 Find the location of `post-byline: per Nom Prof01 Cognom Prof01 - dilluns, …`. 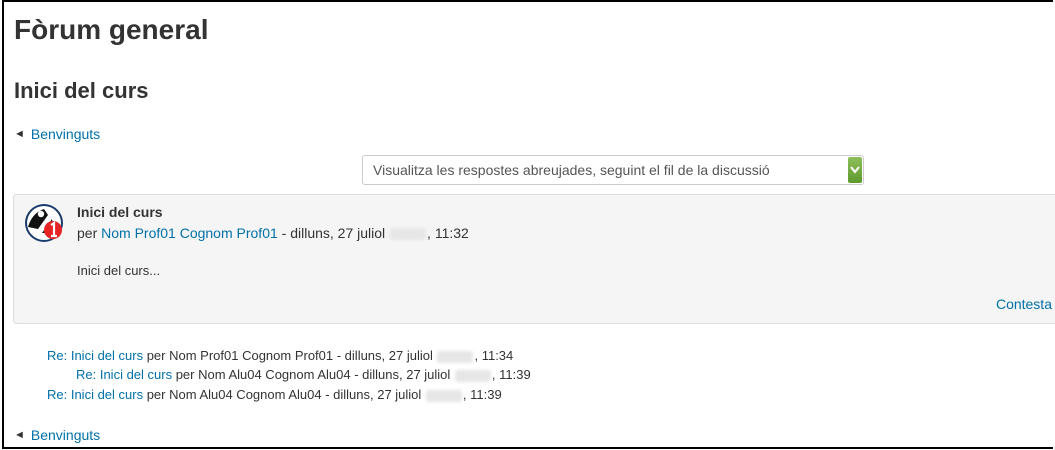

post-byline: per Nom Prof01 Cognom Prof01 - dilluns, … is located at coordinates (273, 233).